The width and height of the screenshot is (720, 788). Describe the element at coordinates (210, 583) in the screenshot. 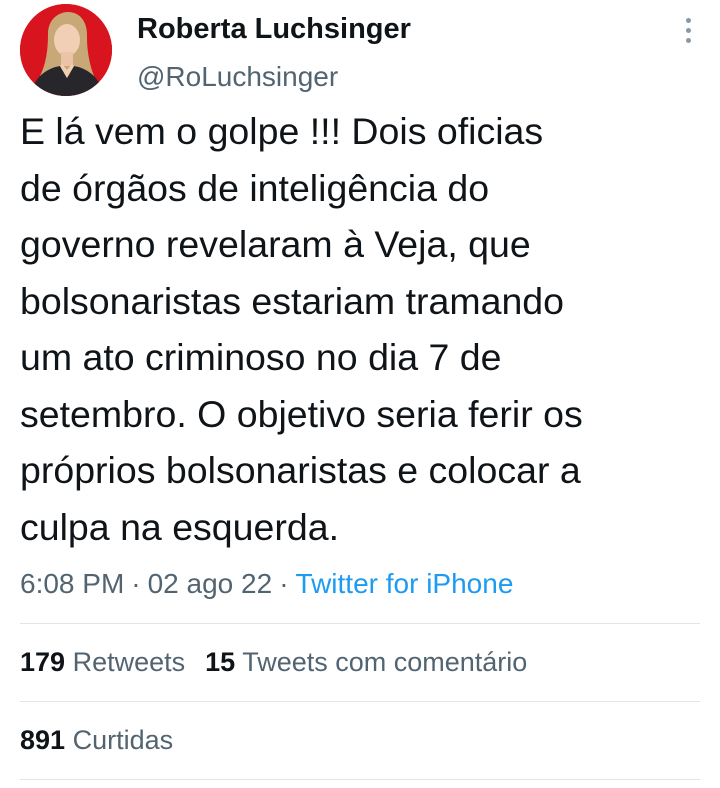

I see `tweet-date: 02 ago 22` at that location.